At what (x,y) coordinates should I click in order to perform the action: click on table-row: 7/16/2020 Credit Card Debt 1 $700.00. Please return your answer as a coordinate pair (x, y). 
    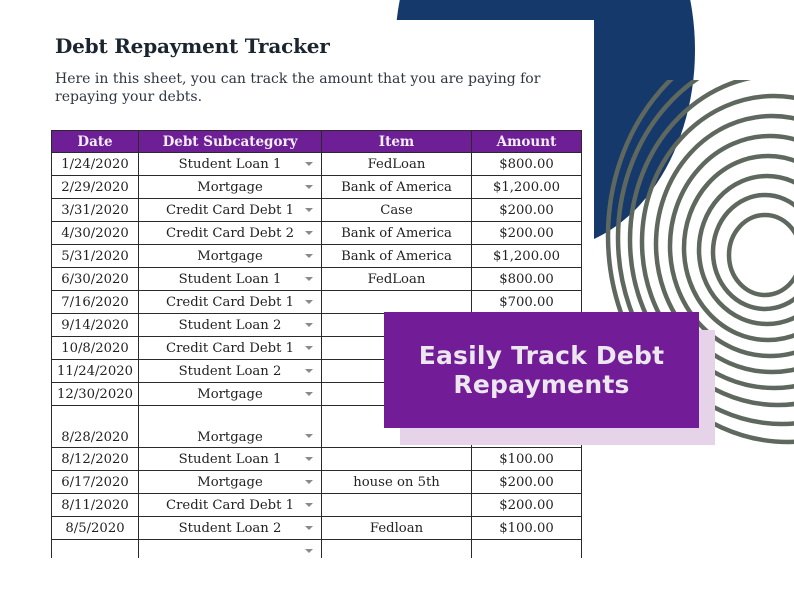
    Looking at the image, I should click on (316, 302).